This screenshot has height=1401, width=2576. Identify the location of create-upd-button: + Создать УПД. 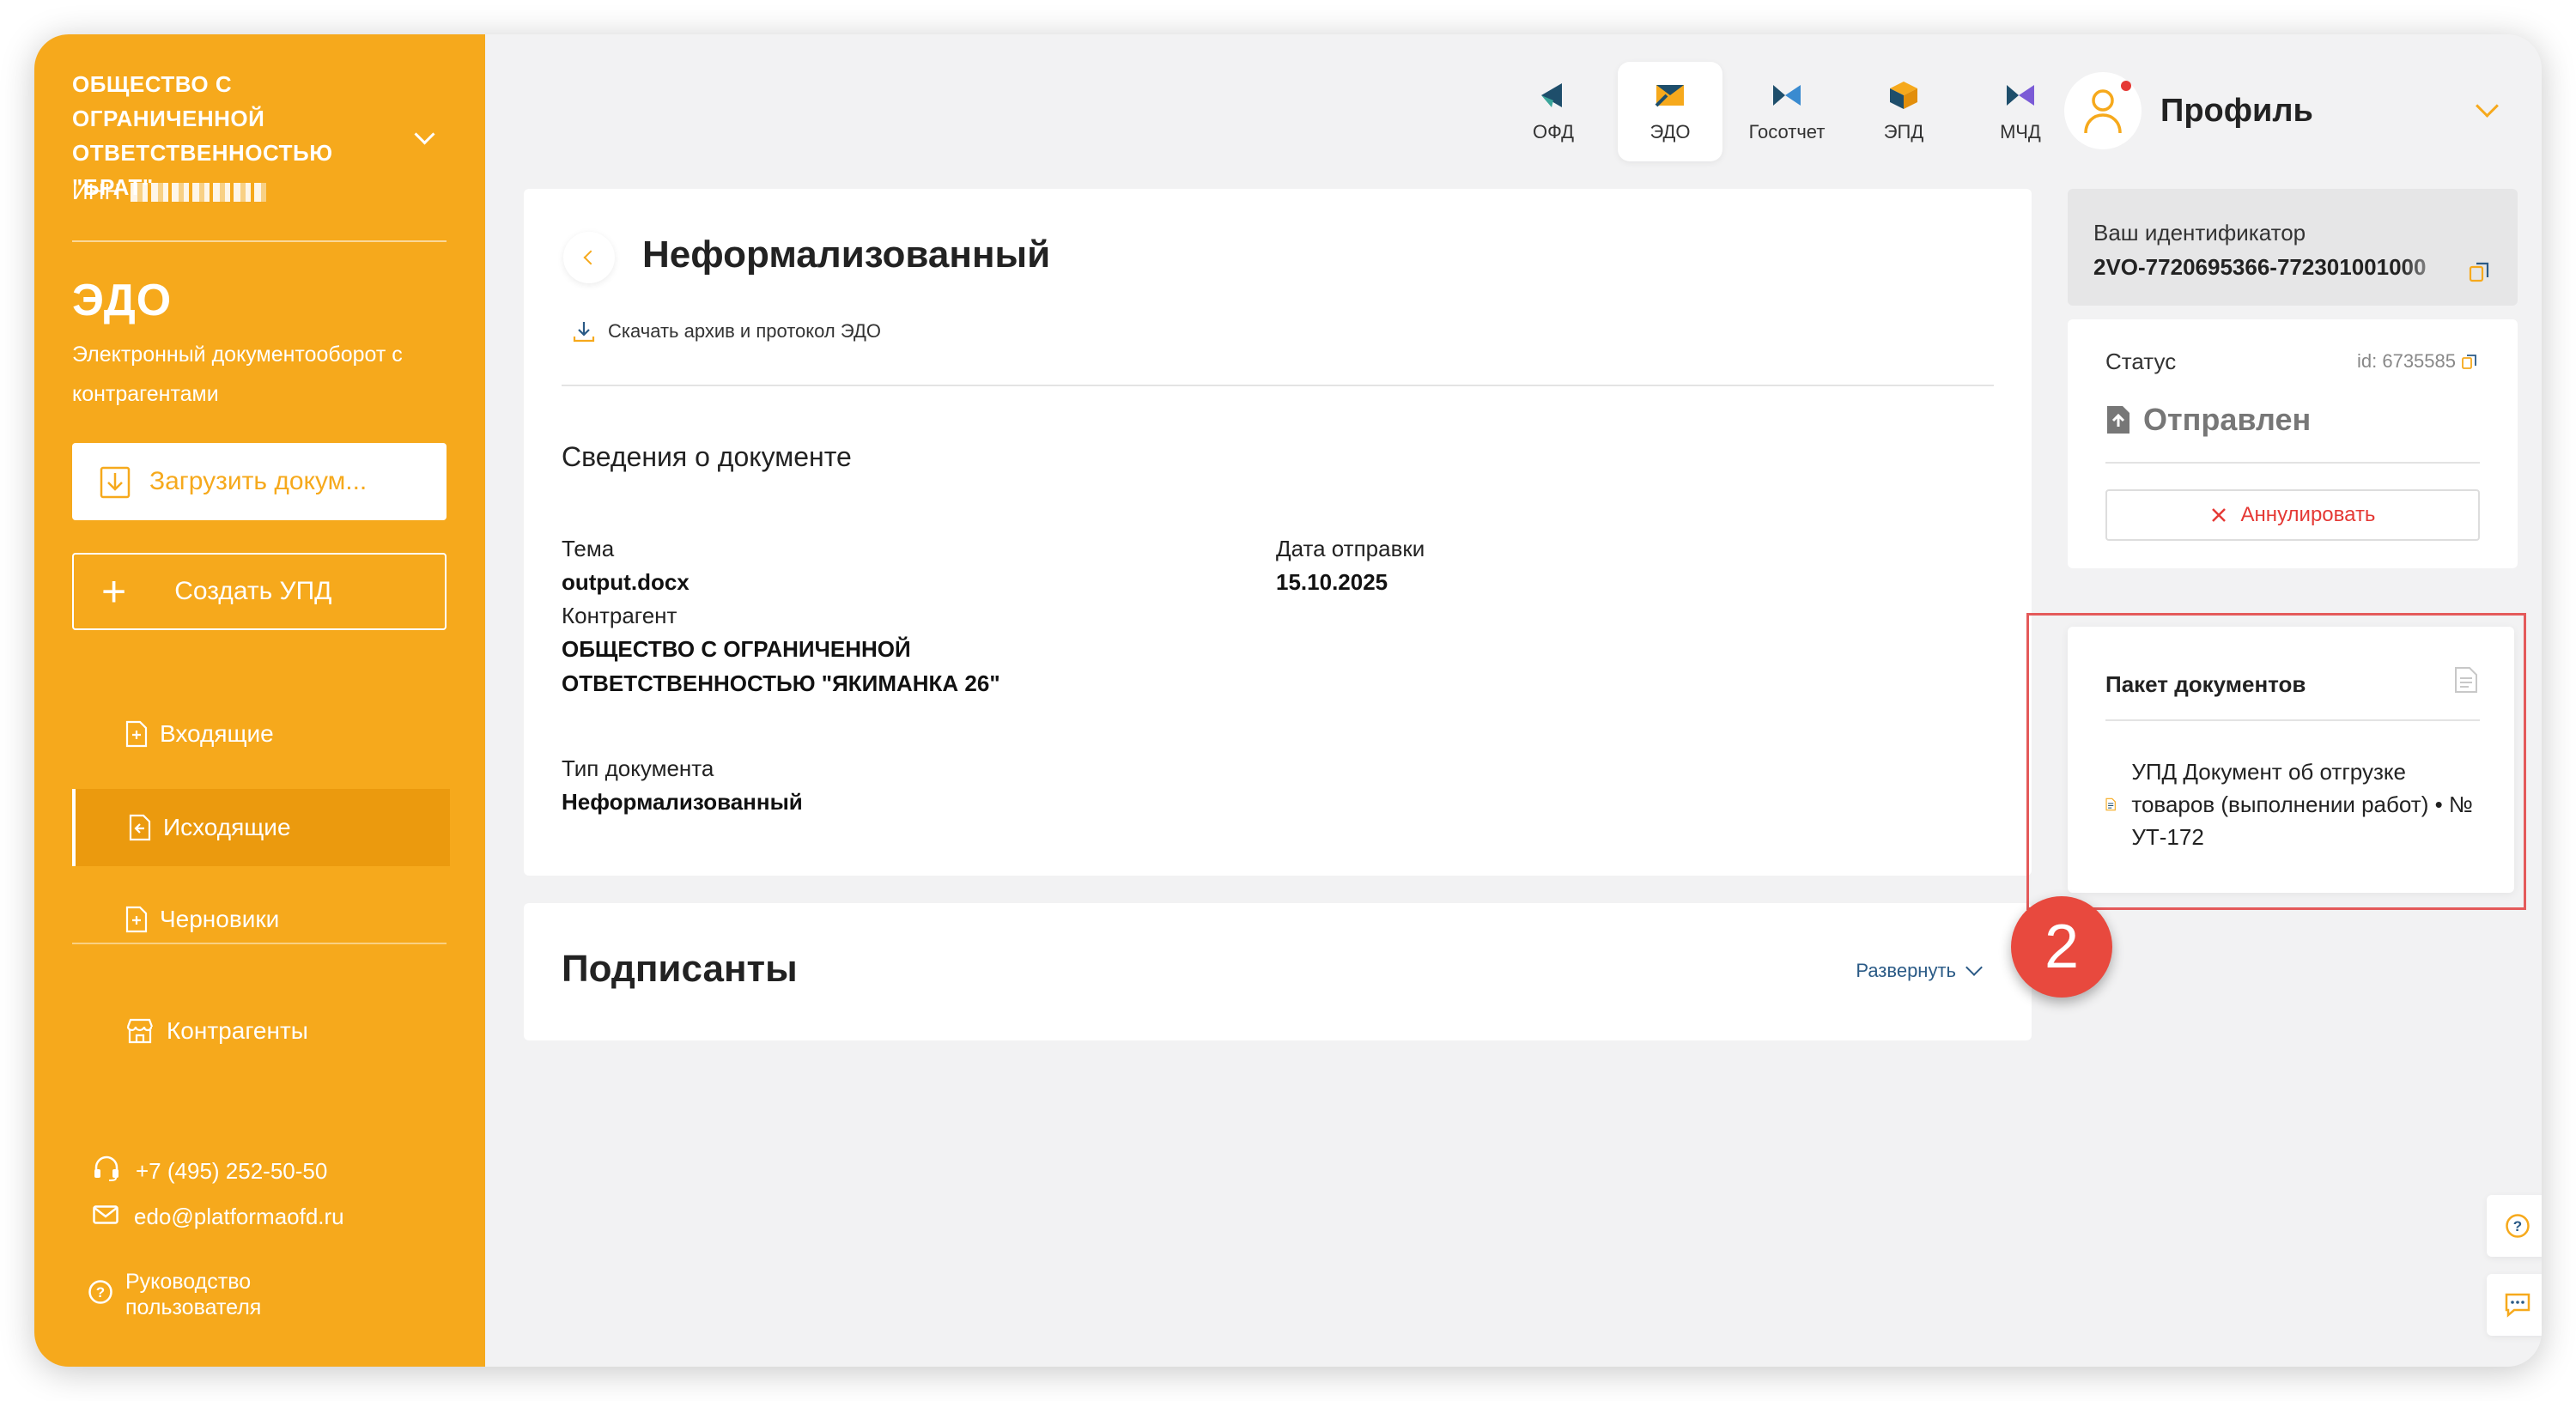
(259, 591).